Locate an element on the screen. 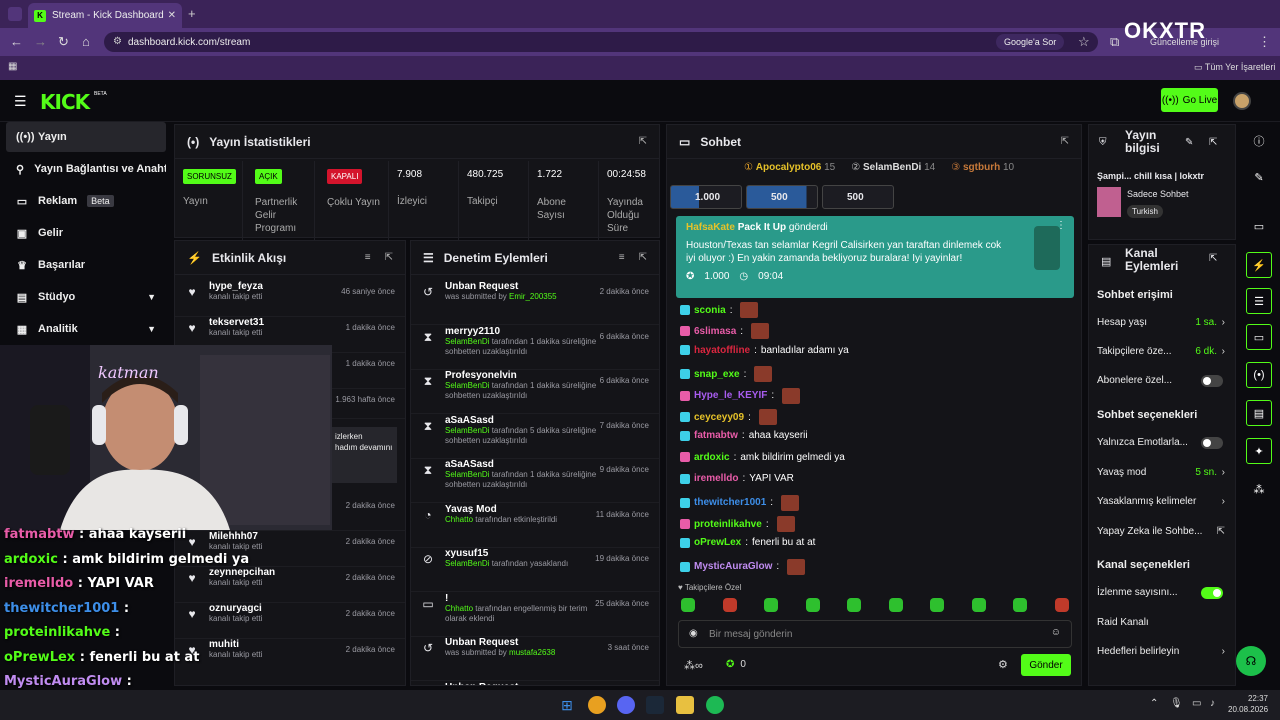 The image size is (1280, 720). chat-username: hayatoffline is located at coordinates (722, 350).